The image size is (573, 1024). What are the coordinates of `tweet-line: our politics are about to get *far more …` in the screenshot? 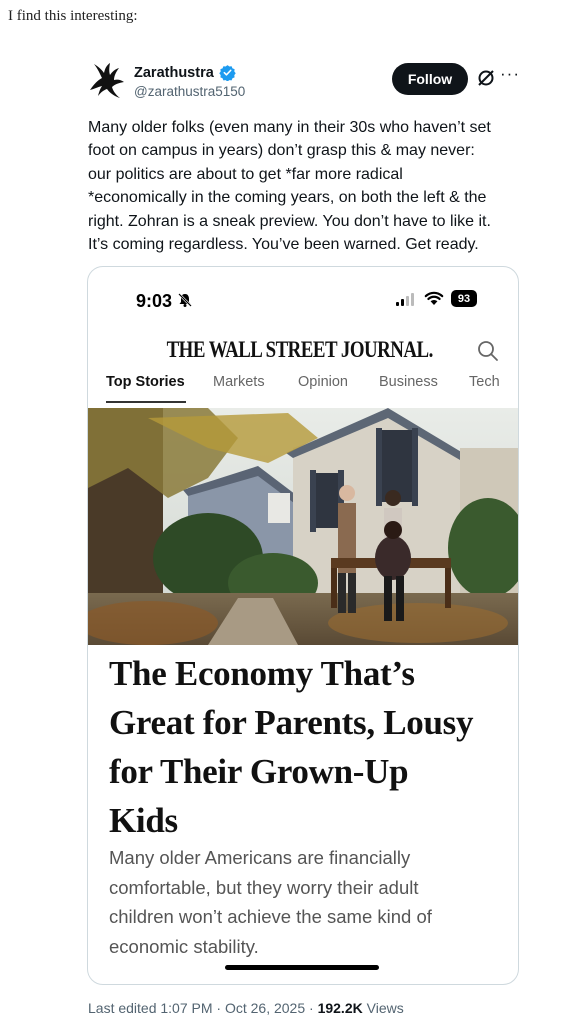 It's located at (245, 174).